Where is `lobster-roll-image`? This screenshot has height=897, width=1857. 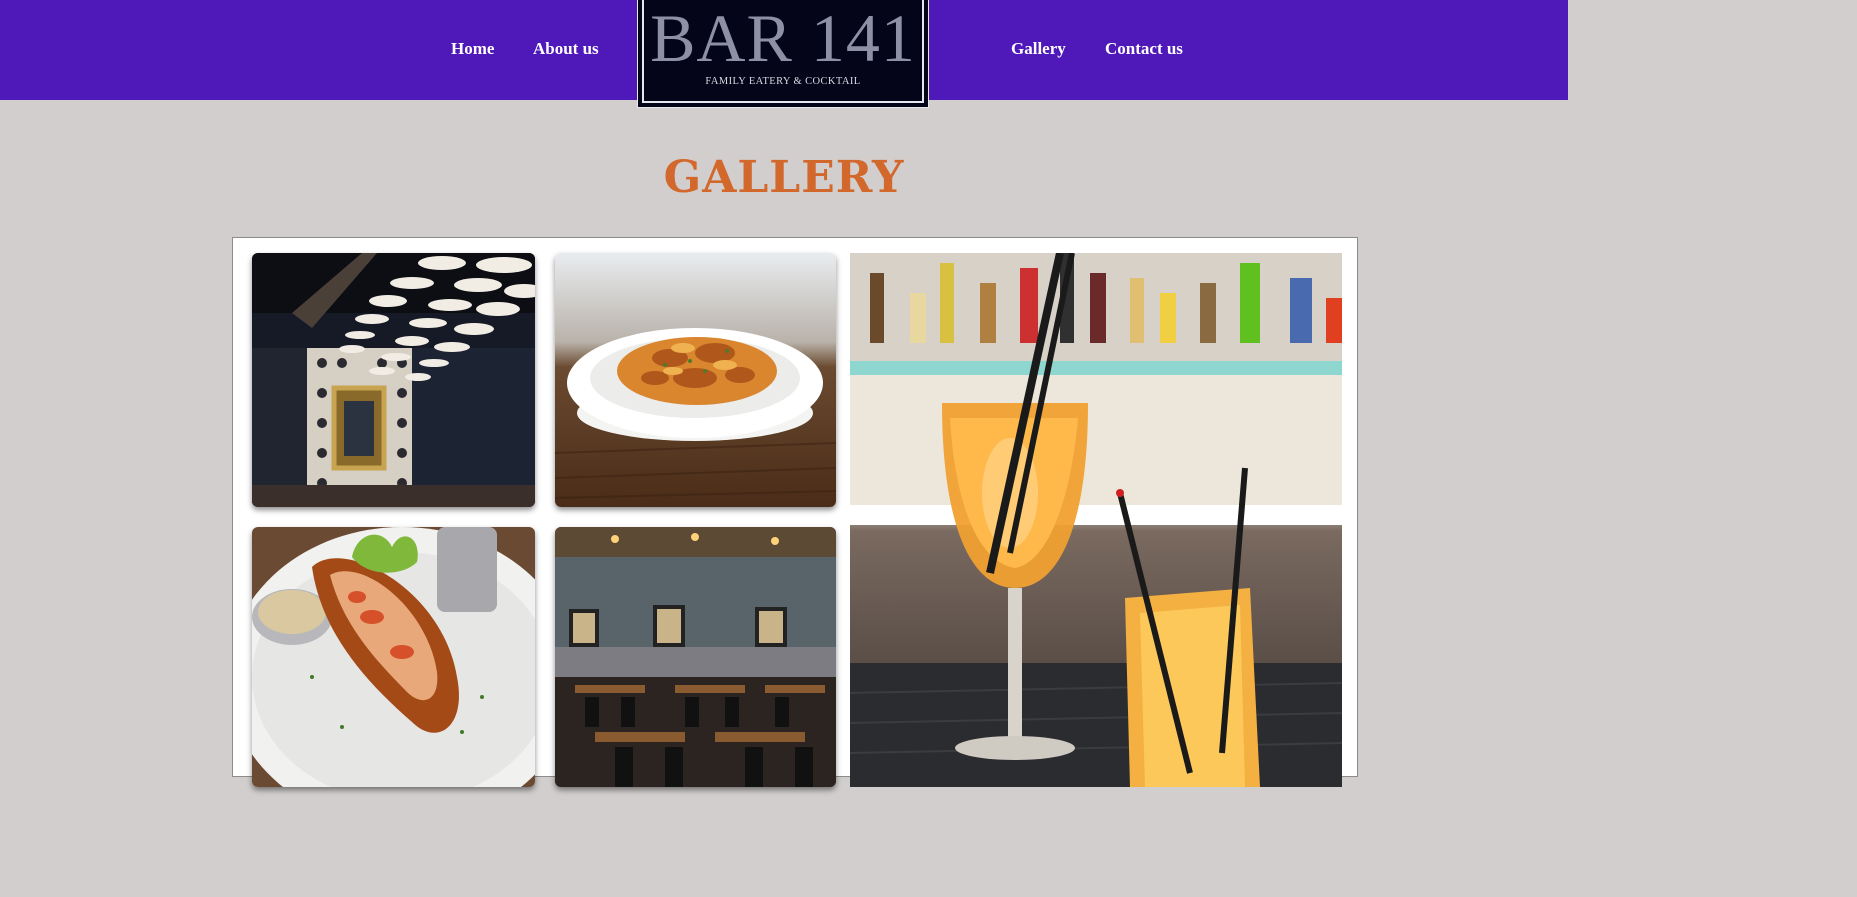 lobster-roll-image is located at coordinates (393, 657).